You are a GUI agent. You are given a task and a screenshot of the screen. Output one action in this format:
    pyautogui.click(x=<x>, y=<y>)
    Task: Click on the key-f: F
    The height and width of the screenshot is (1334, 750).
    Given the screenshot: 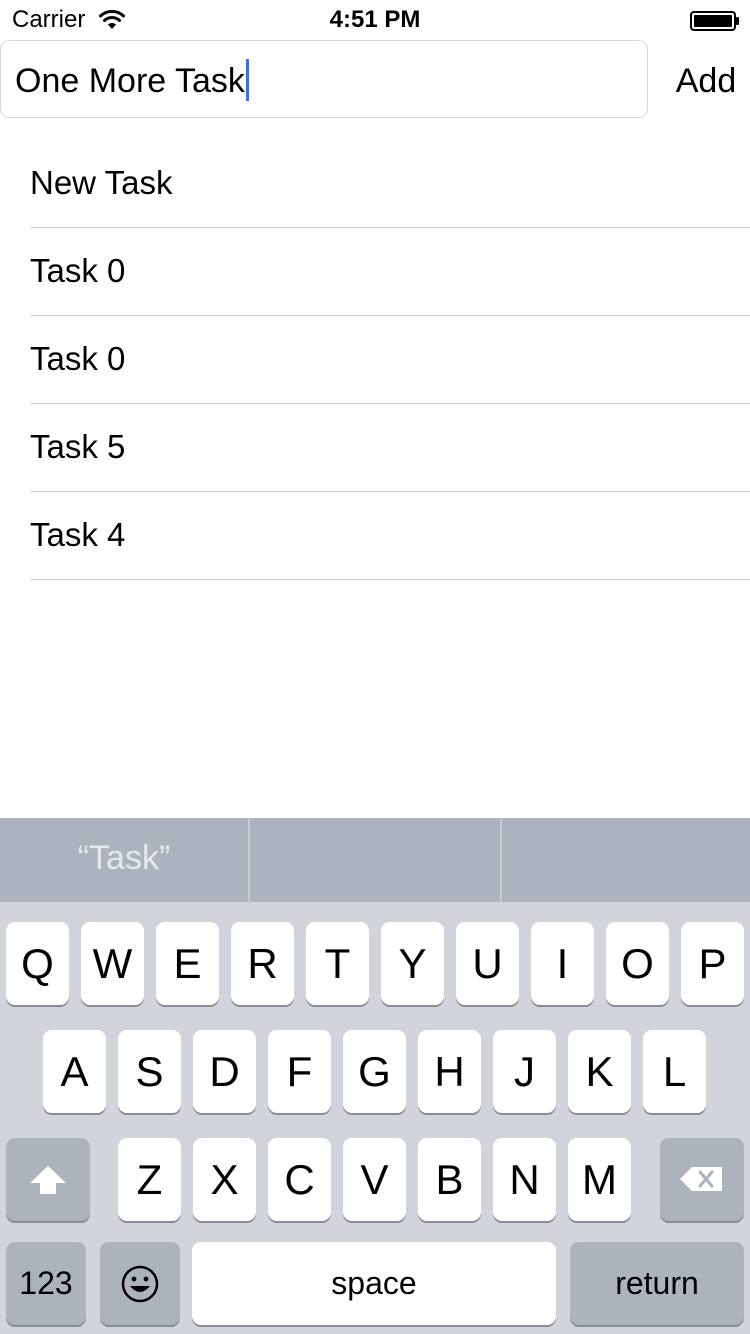 What is the action you would take?
    pyautogui.click(x=299, y=1071)
    